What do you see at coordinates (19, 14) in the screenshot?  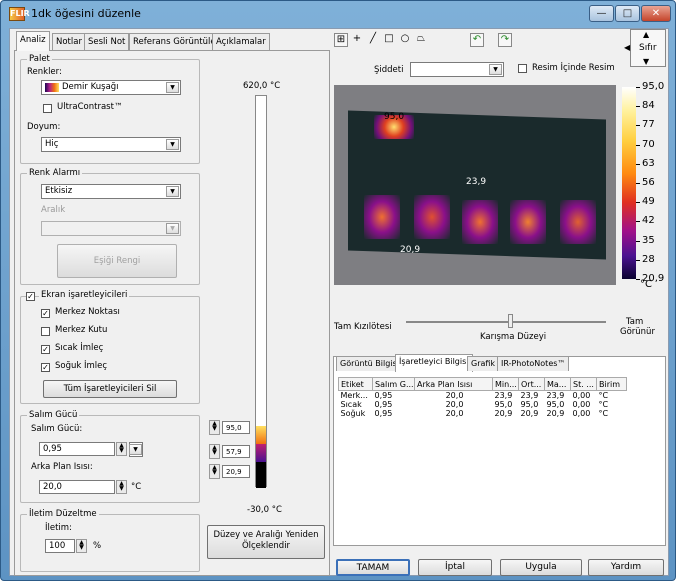 I see `app-icon: FLIR` at bounding box center [19, 14].